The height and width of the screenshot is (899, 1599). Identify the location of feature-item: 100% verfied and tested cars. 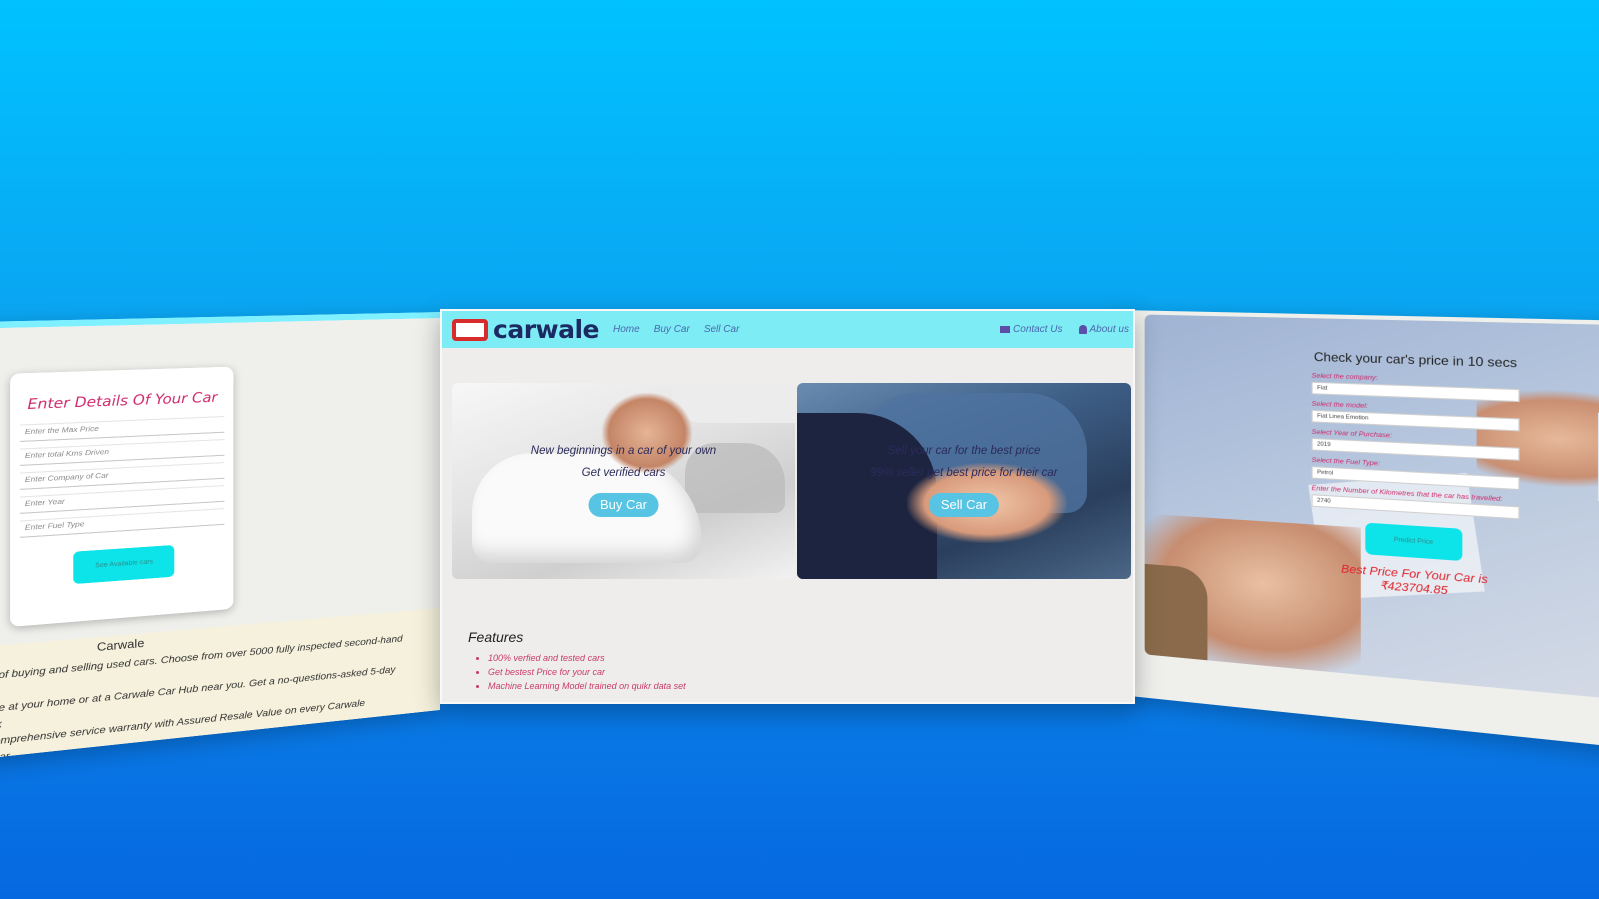
(587, 658).